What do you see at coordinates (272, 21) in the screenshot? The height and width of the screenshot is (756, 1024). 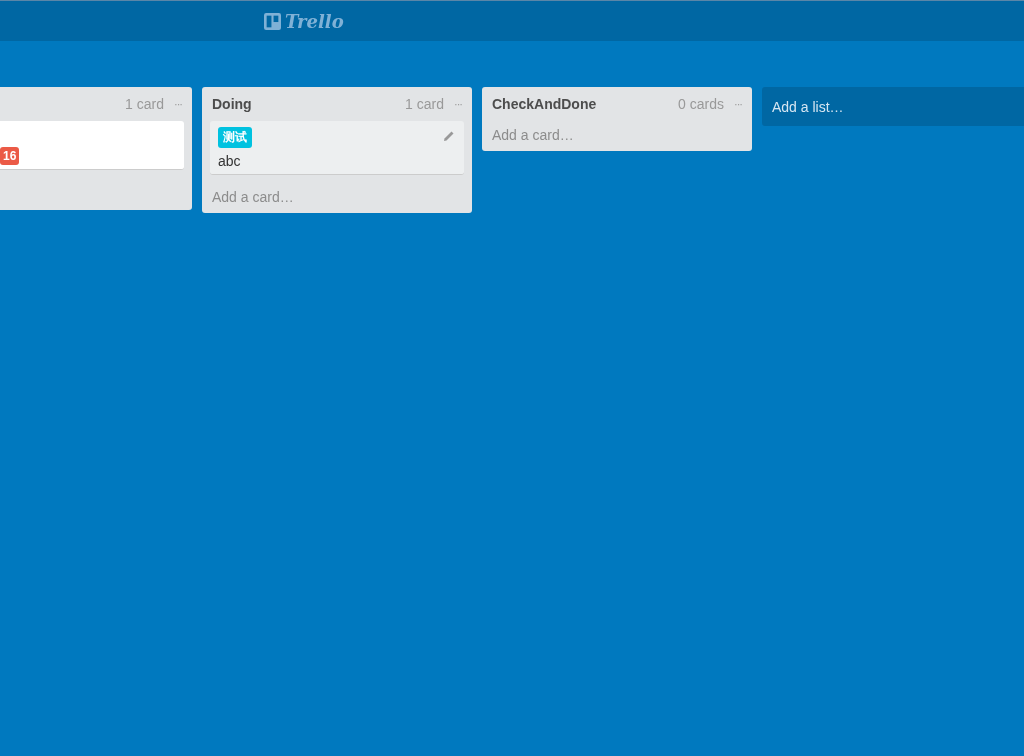 I see `board-icon` at bounding box center [272, 21].